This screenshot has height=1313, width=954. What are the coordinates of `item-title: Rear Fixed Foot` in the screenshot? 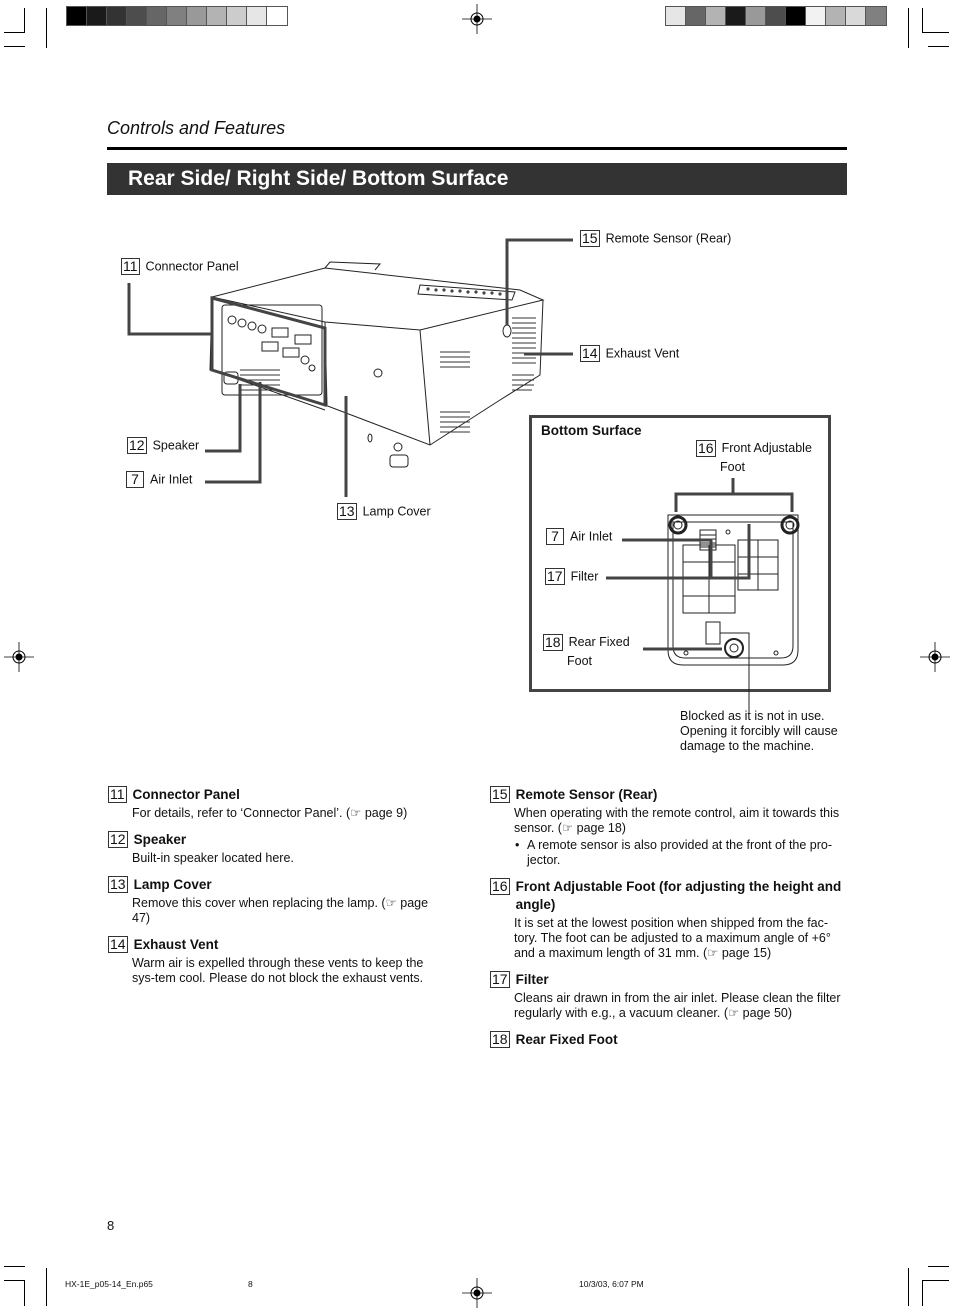 It's located at (566, 1039).